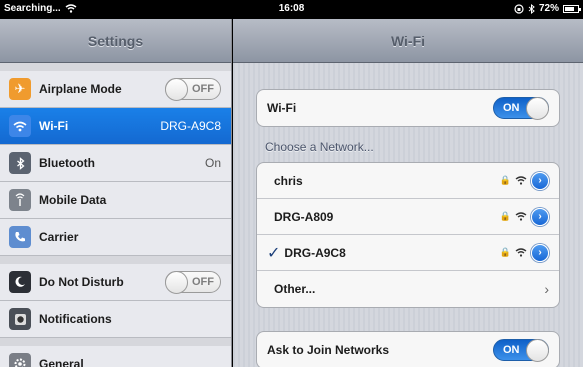 This screenshot has width=583, height=367. I want to click on ask-to-join-group: Ask to Join Networks ON, so click(408, 349).